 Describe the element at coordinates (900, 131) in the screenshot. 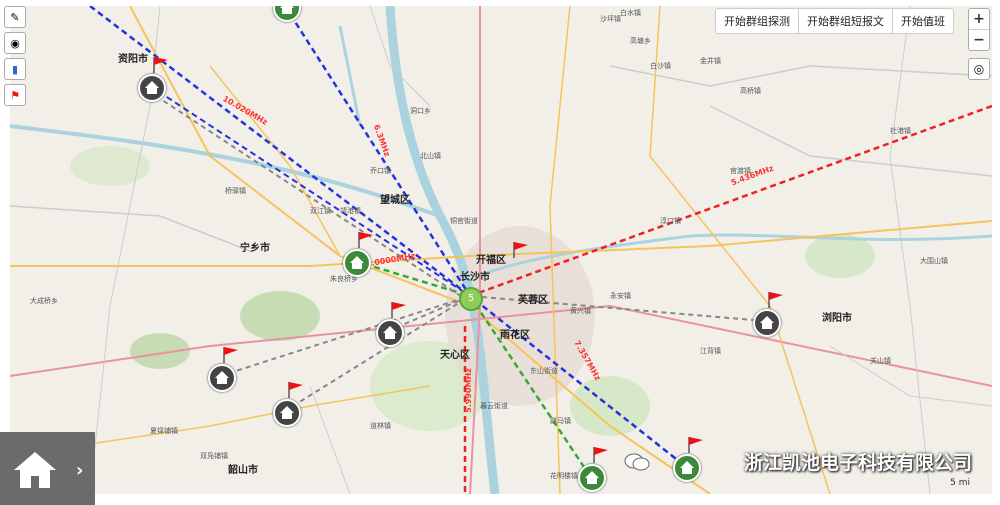

I see `place-label: 社港镇` at that location.